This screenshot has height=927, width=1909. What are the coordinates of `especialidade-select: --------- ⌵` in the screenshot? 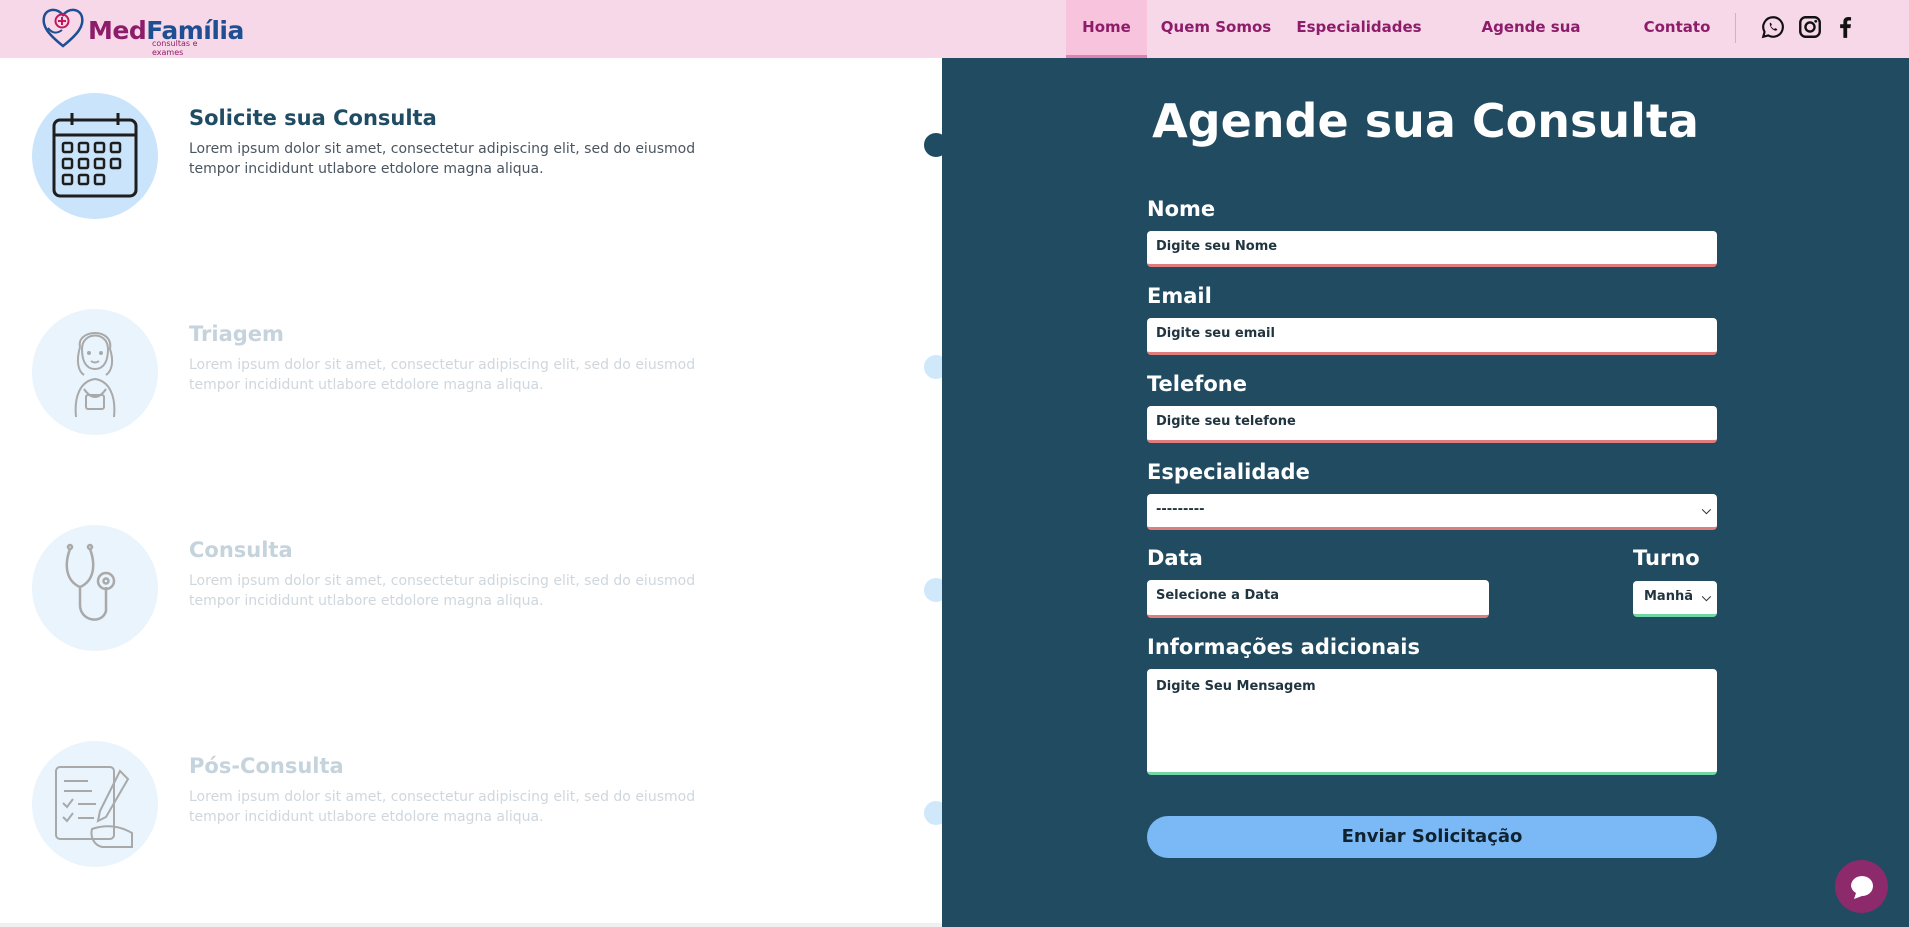 It's located at (1432, 512).